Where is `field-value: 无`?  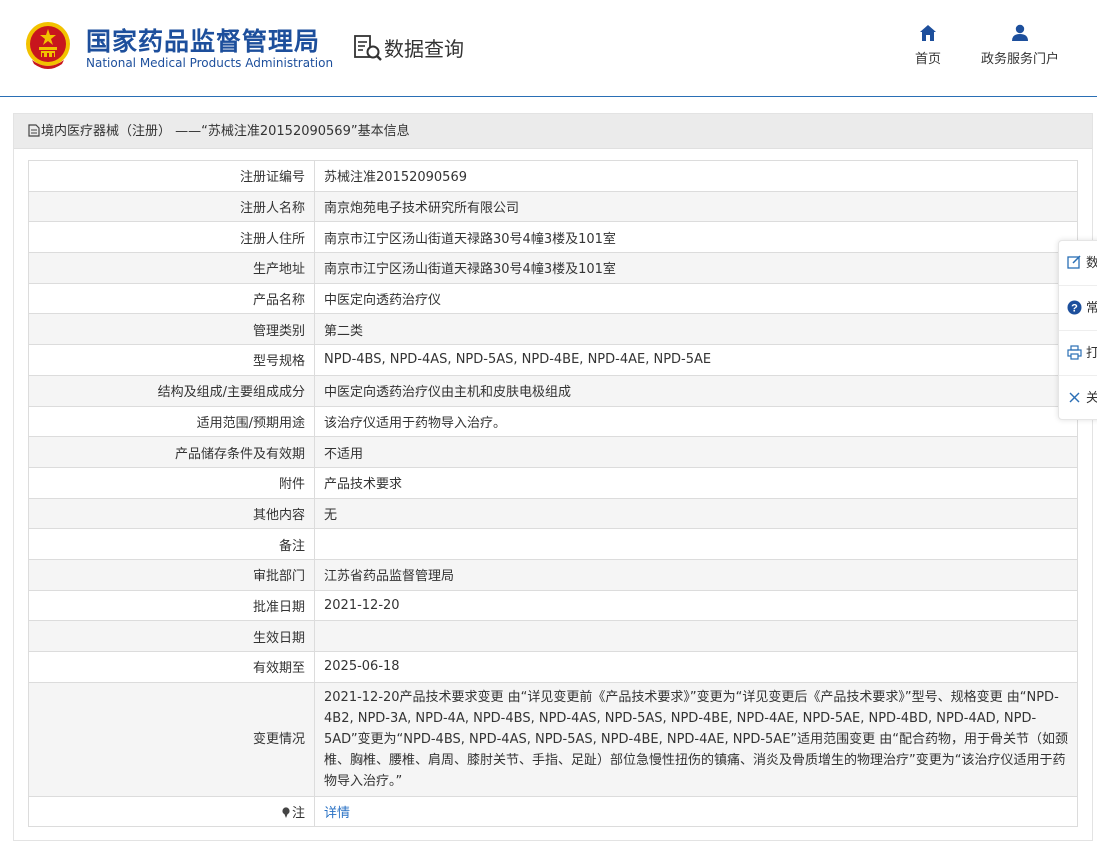
field-value: 无 is located at coordinates (696, 513).